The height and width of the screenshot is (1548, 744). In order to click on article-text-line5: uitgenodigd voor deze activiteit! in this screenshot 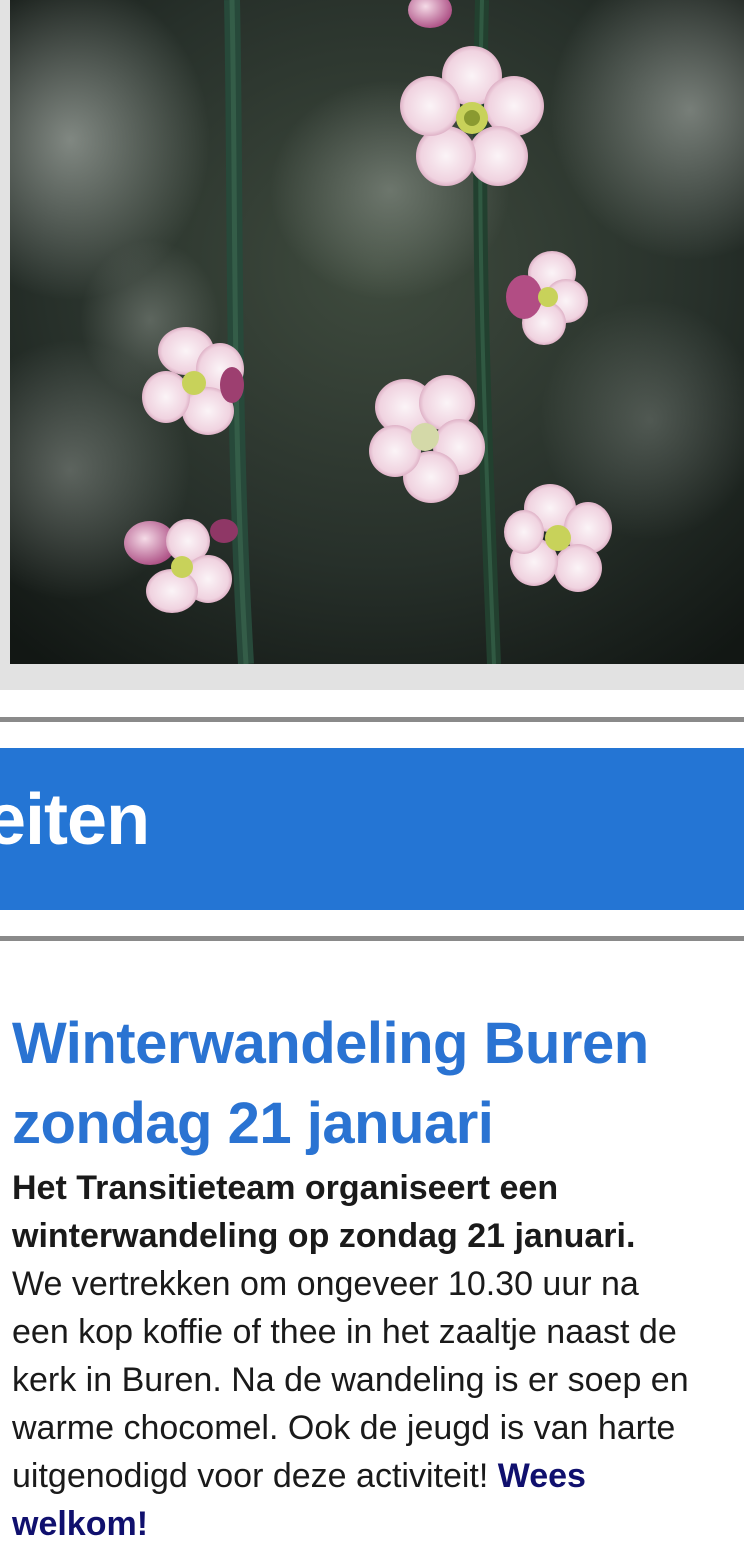, I will do `click(255, 1476)`.